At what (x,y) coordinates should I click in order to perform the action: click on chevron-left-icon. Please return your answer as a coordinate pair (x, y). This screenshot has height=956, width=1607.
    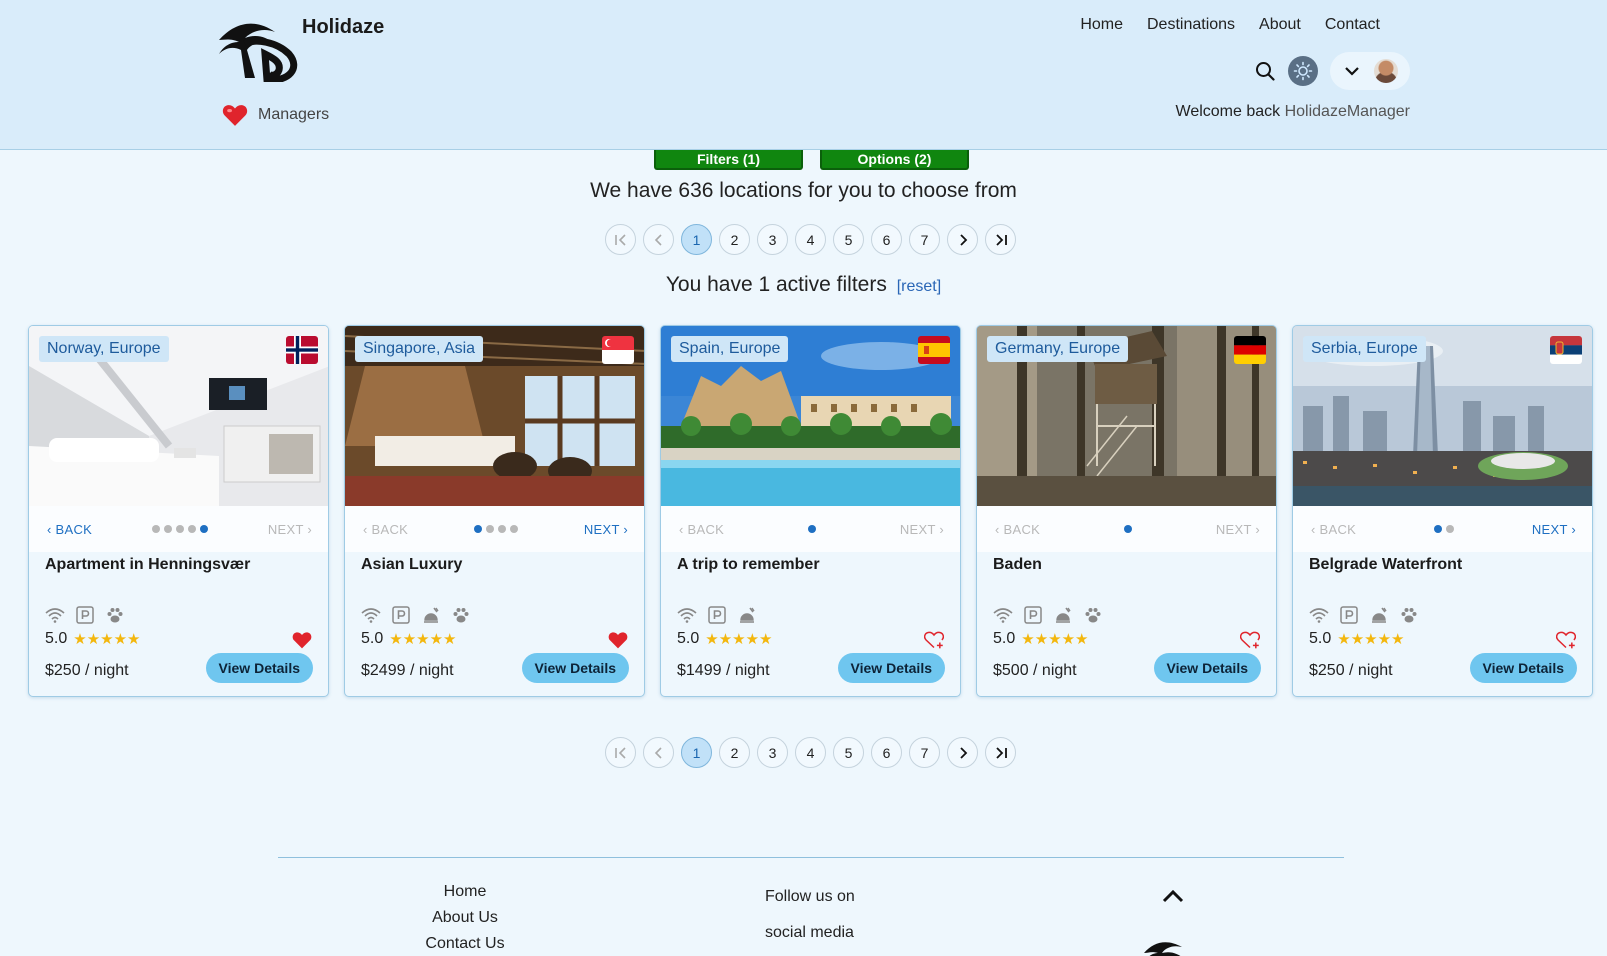
    Looking at the image, I should click on (658, 752).